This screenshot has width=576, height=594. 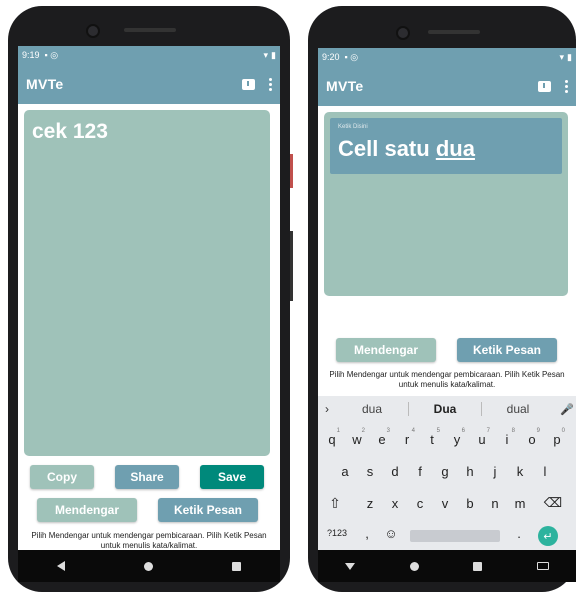 I want to click on key-u: u7, so click(x=482, y=439).